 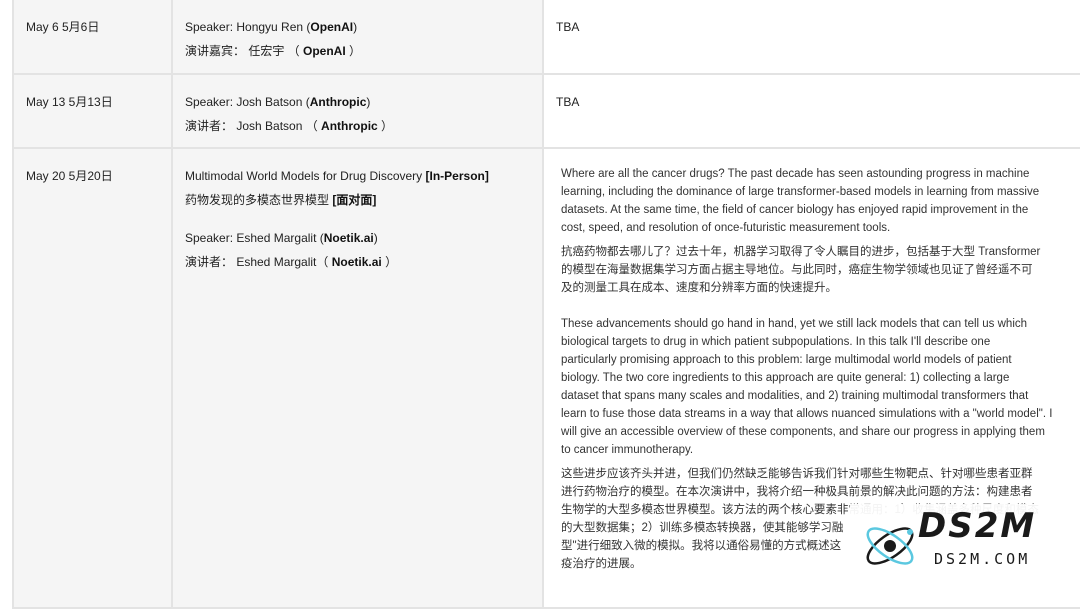 I want to click on date-text: May 6 5月6日, so click(x=63, y=27).